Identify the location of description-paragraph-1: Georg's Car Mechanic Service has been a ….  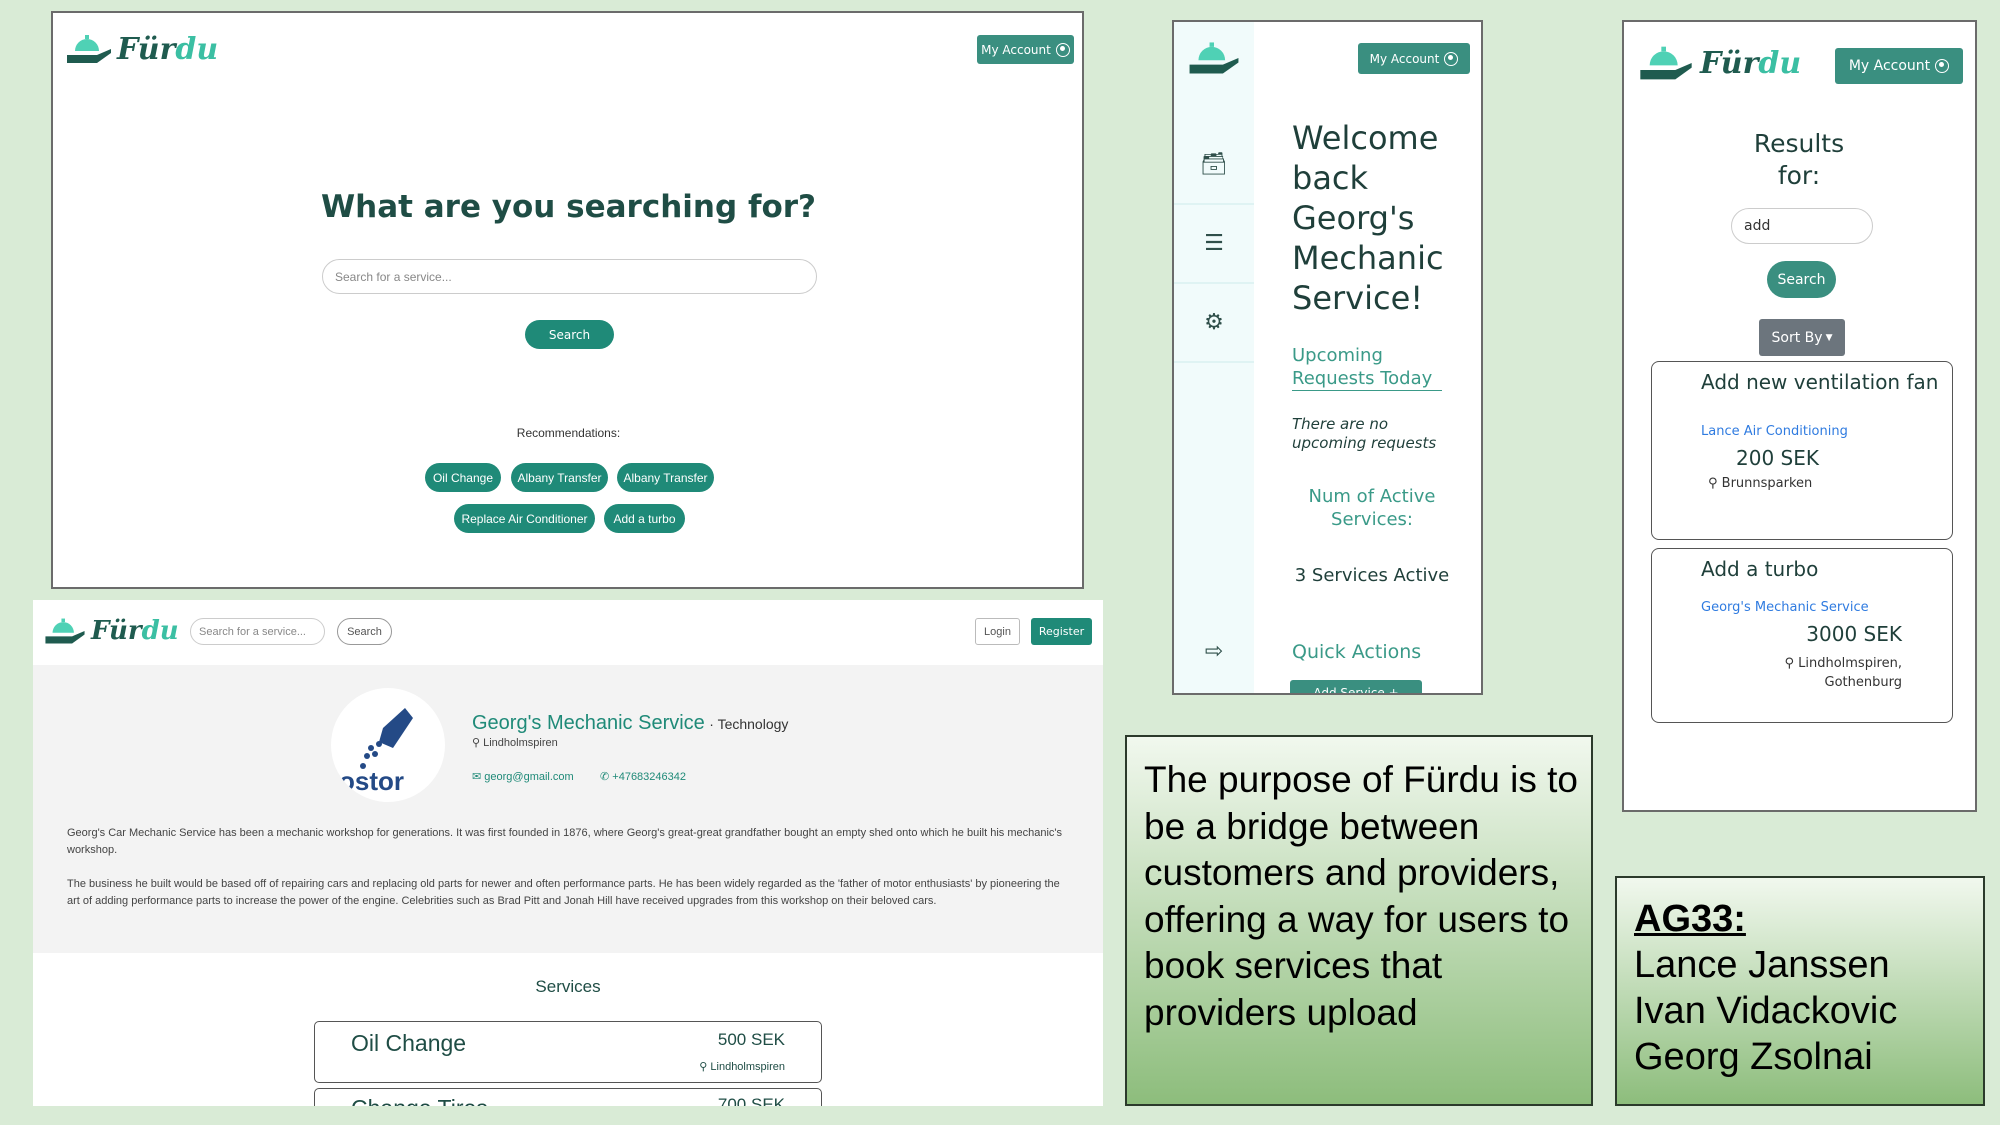
(565, 841).